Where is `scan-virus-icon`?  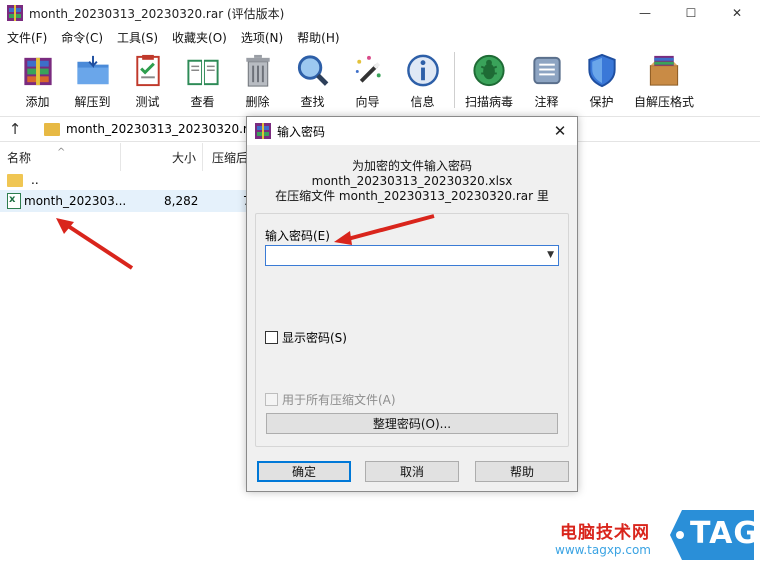
scan-virus-icon is located at coordinates (489, 70).